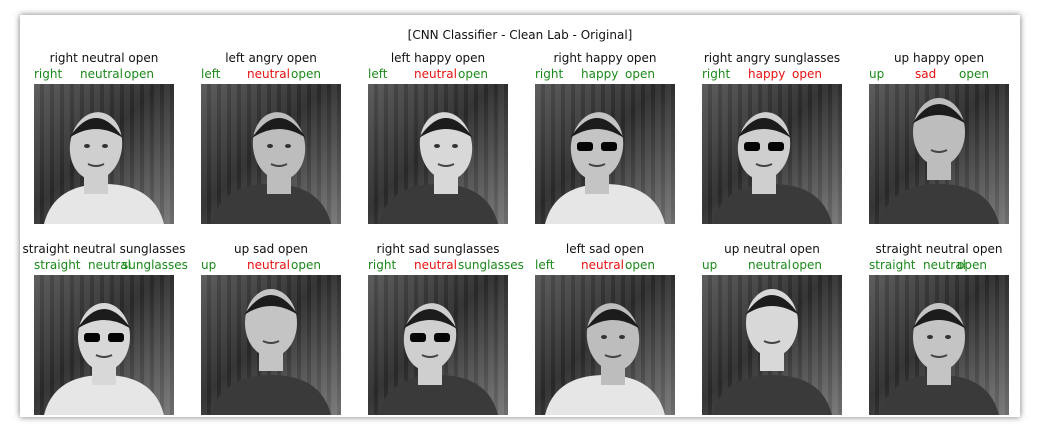  What do you see at coordinates (104, 58) in the screenshot?
I see `ground-truth-label: right neutral open` at bounding box center [104, 58].